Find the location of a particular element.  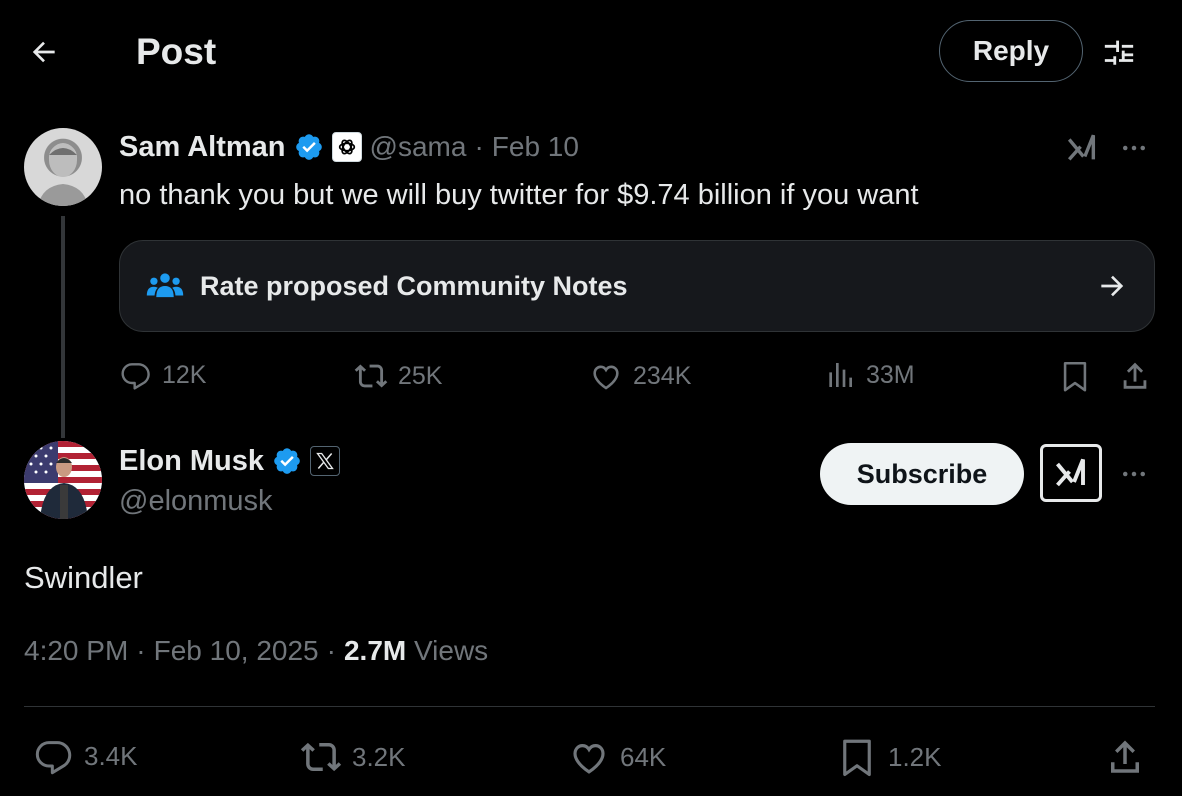

sliders-icon is located at coordinates (1119, 52).